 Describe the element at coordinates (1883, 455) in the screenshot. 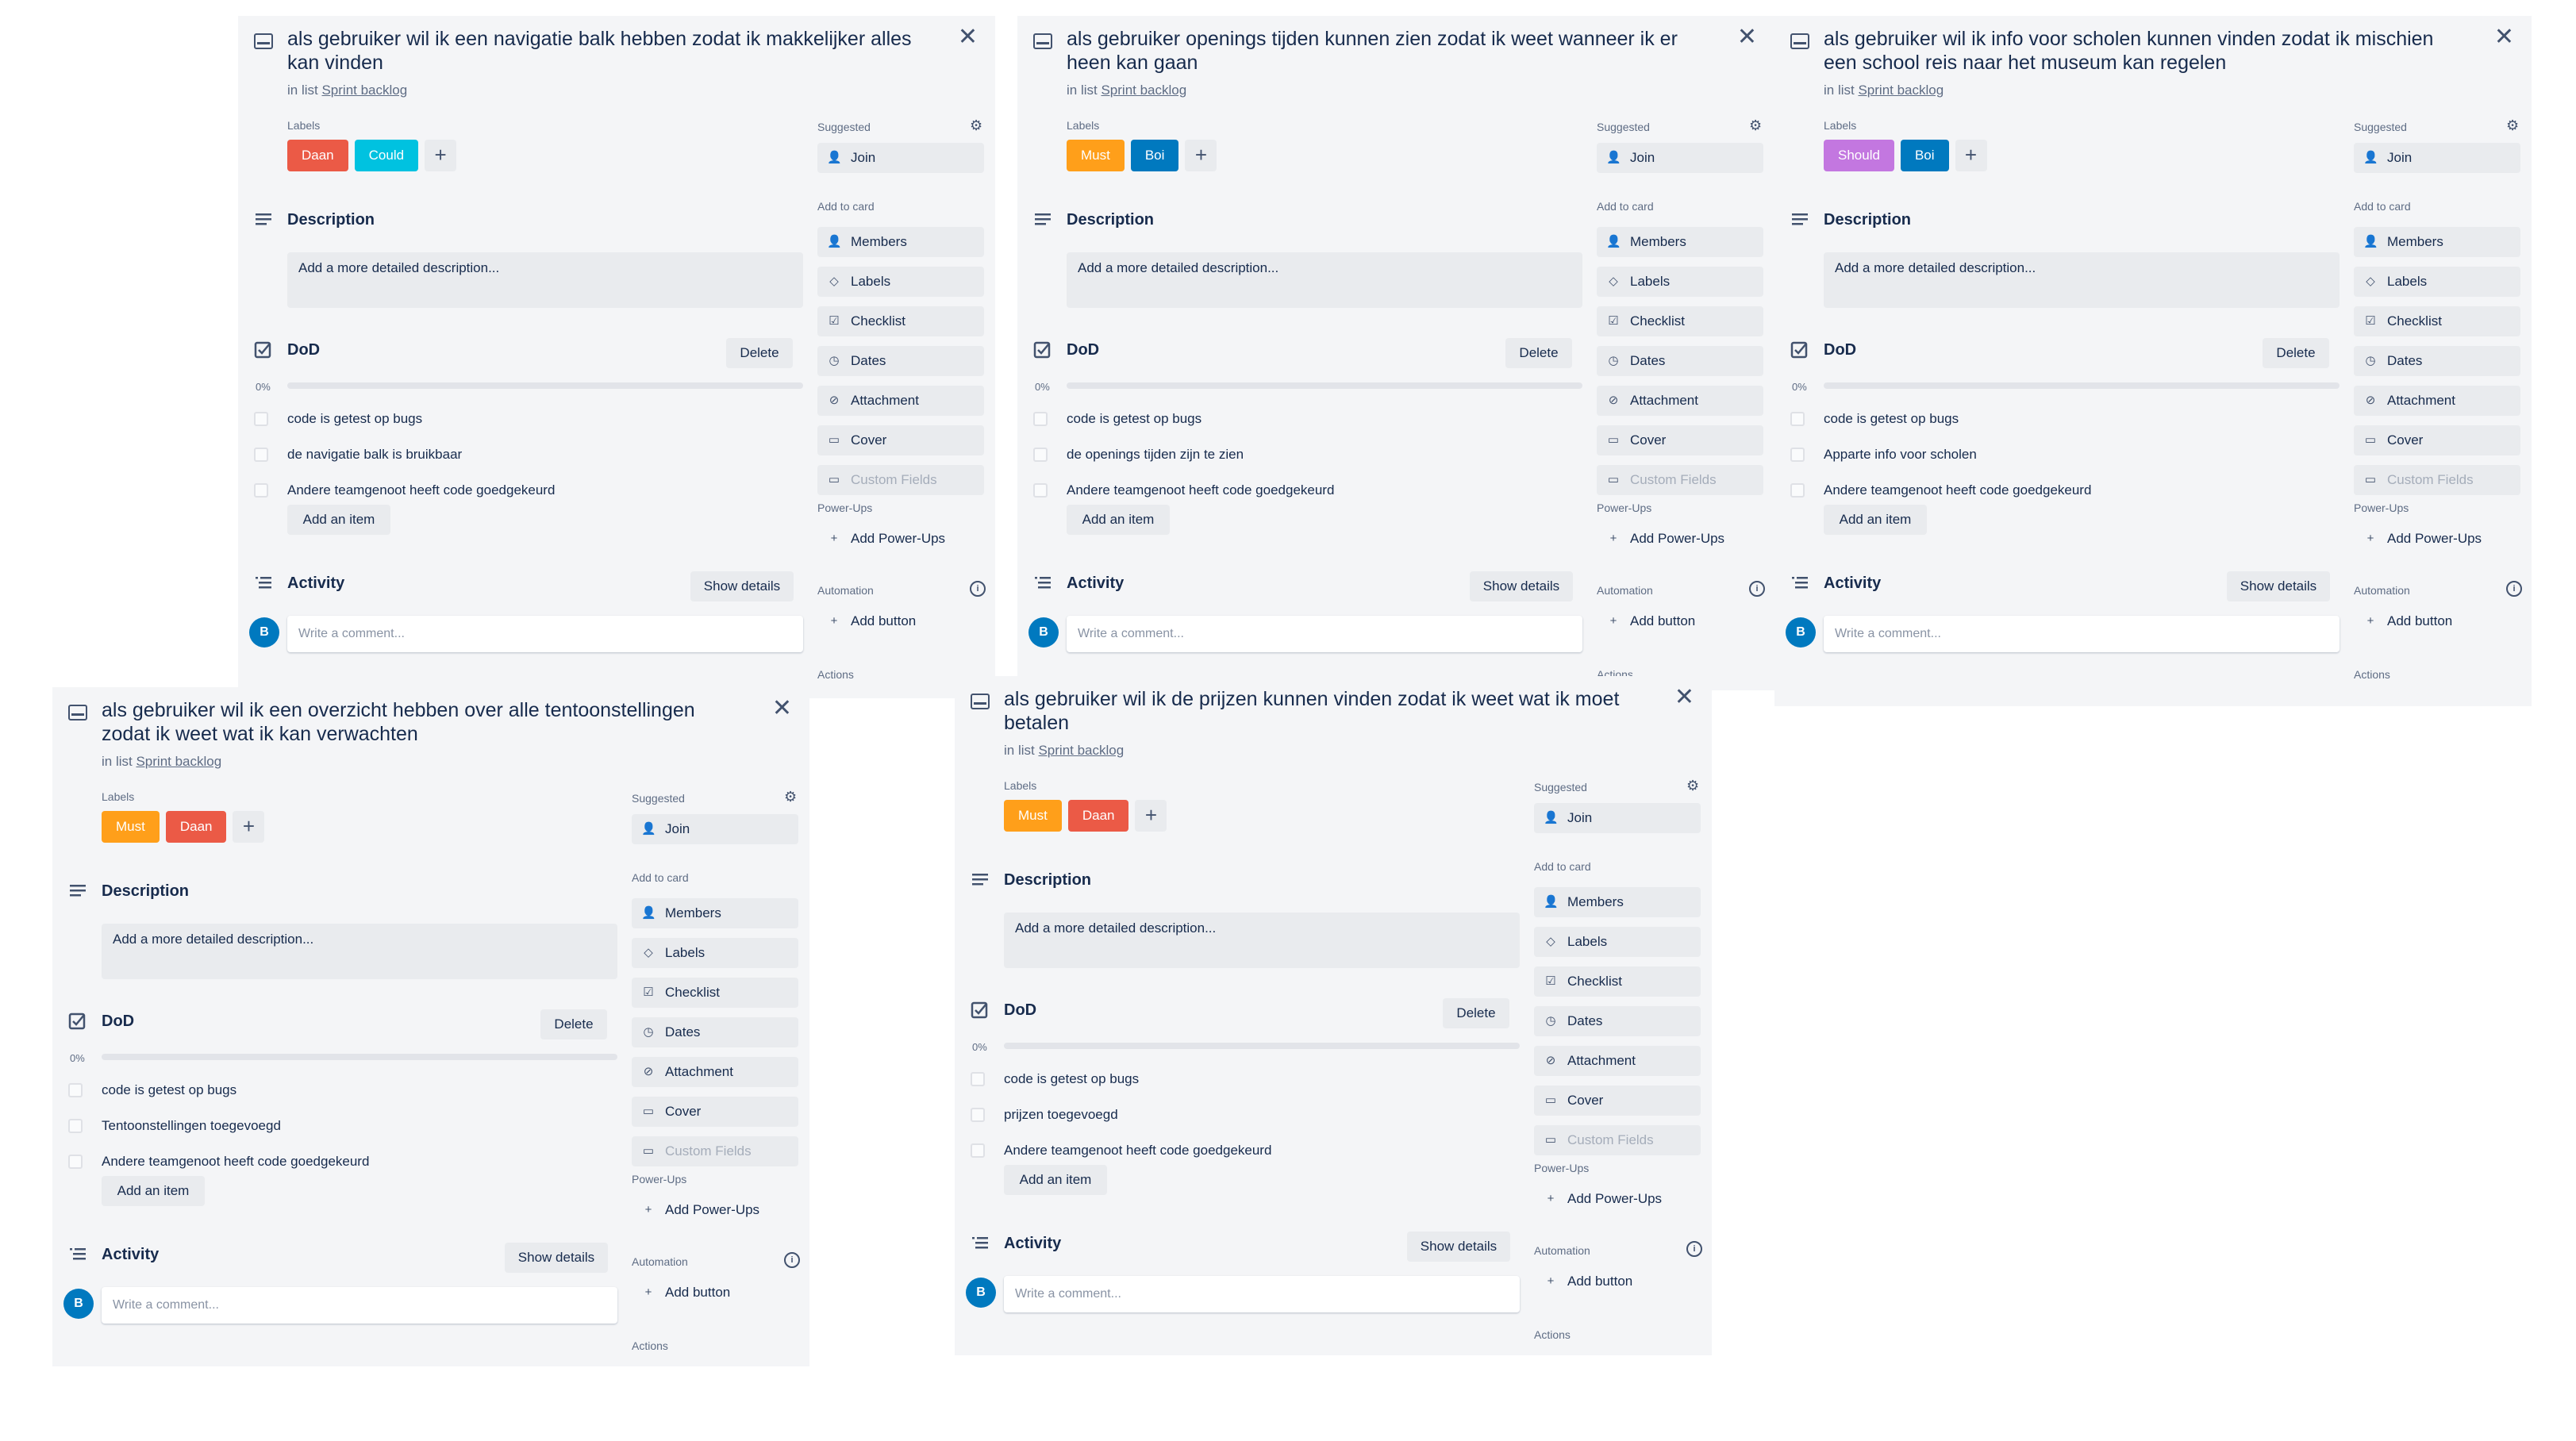

I see `checklist-item: Apparte info voor scholen` at that location.